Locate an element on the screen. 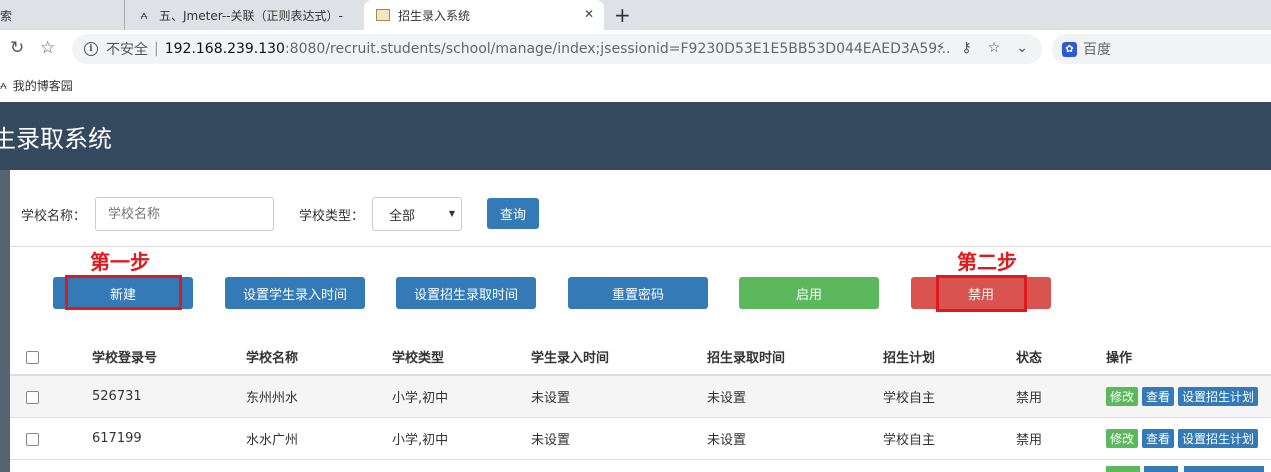 This screenshot has height=472, width=1271. column-header: 学校登录号 is located at coordinates (125, 358).